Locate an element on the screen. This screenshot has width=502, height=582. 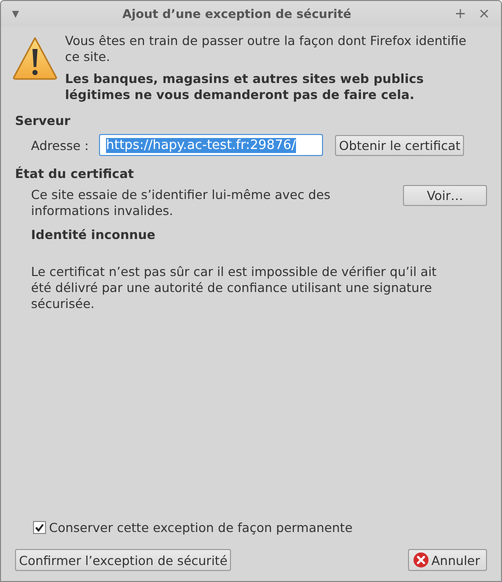
window-control-button: + is located at coordinates (461, 14).